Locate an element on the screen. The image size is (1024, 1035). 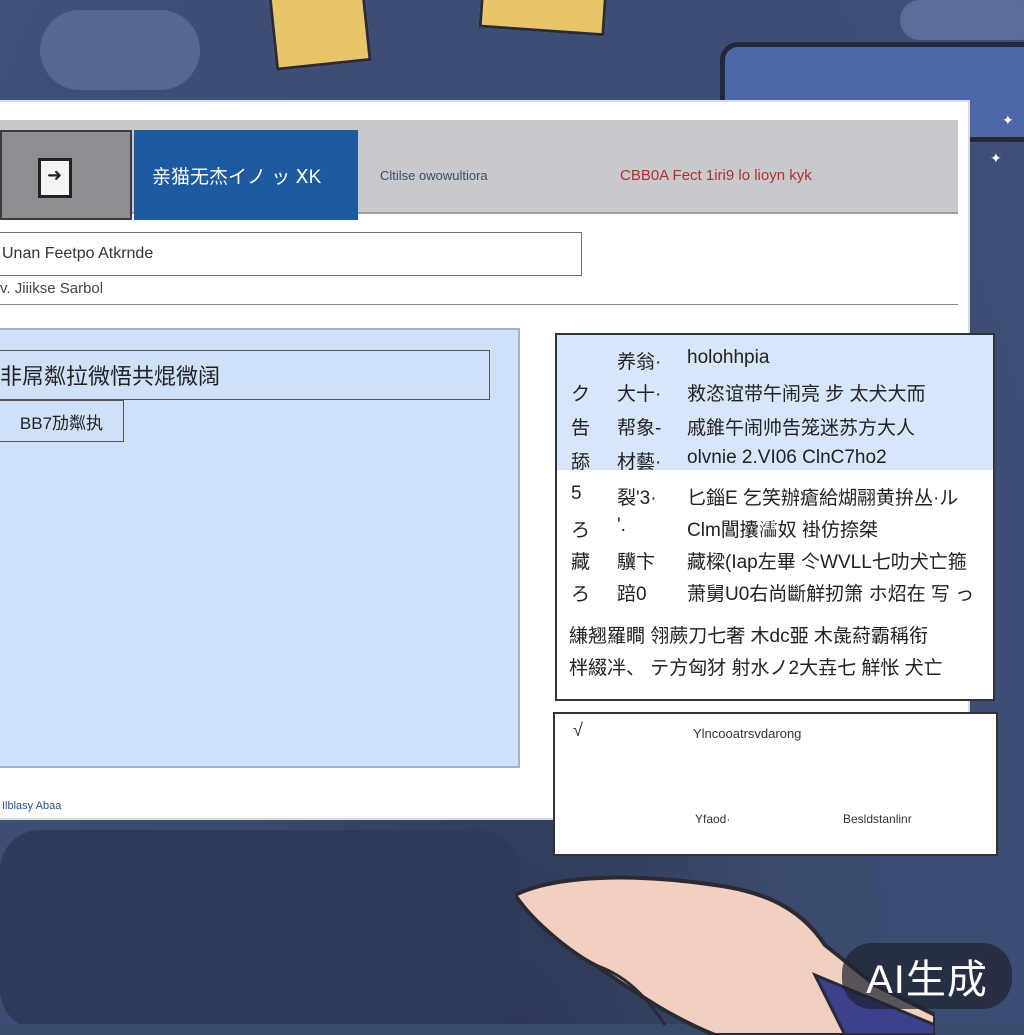
document-line: 5 裂'3· 匕錙E 乞笑辦瘡給煳翮黄拚丛·ル is located at coordinates (765, 496).